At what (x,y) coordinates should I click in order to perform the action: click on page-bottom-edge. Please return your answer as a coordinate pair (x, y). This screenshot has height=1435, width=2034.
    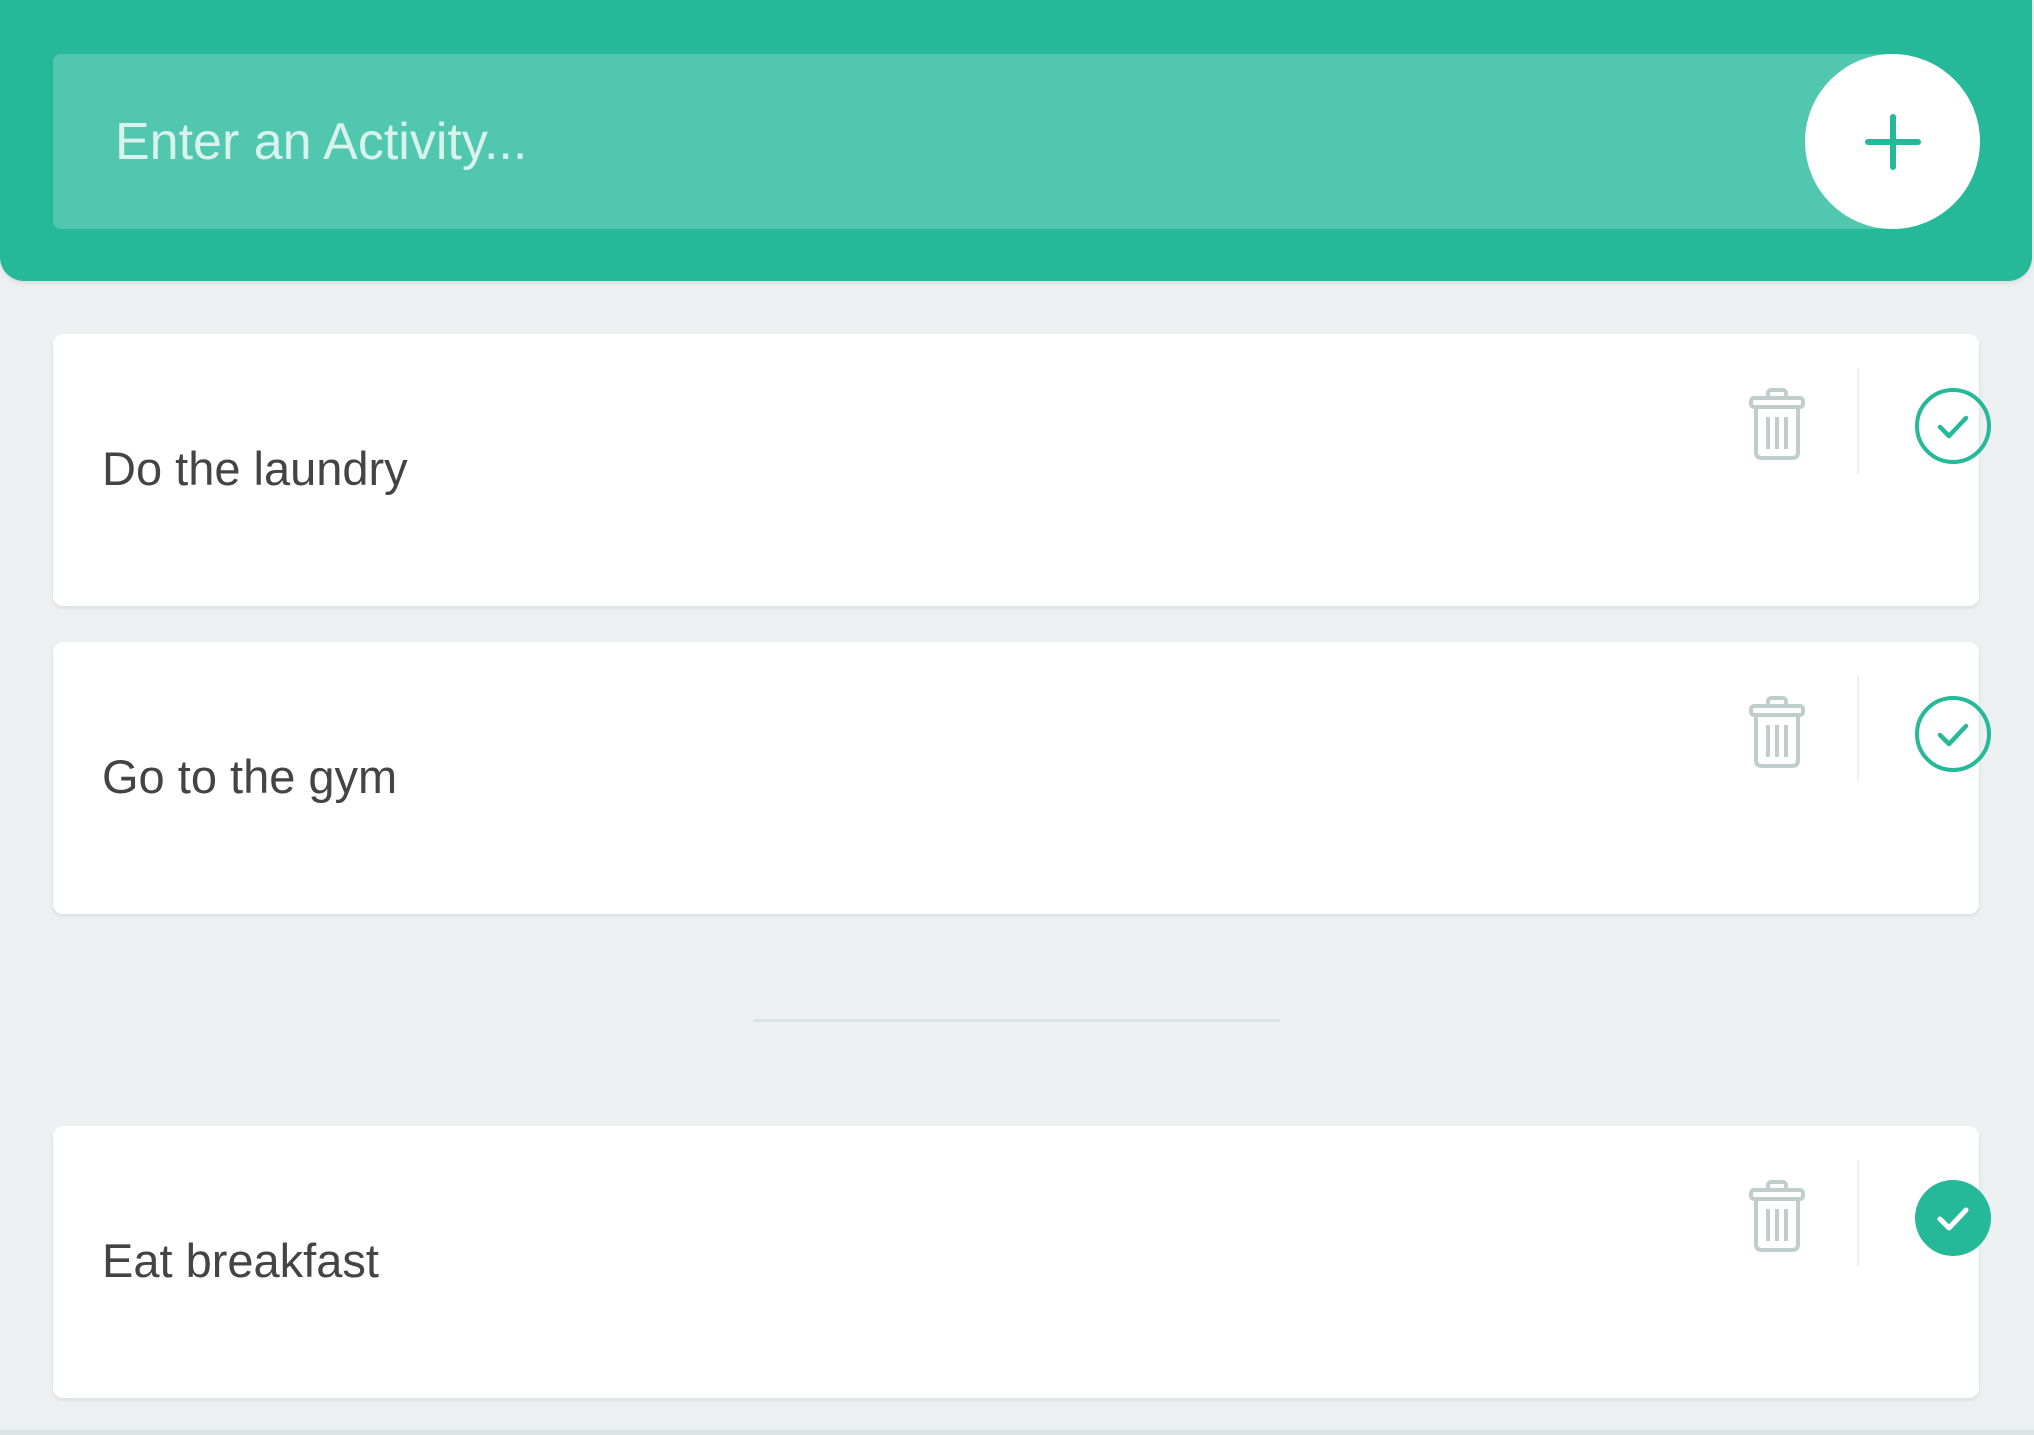
    Looking at the image, I should click on (1017, 1432).